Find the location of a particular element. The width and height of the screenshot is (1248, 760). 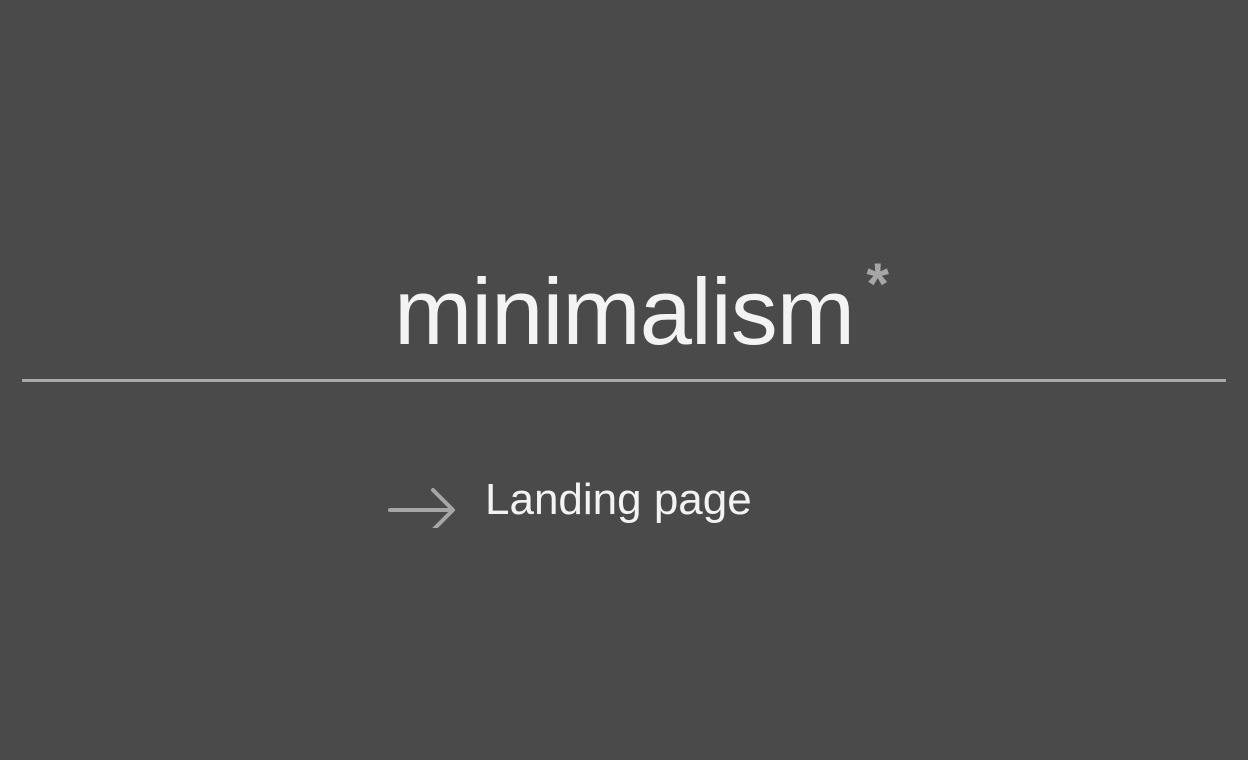

divider is located at coordinates (624, 380).